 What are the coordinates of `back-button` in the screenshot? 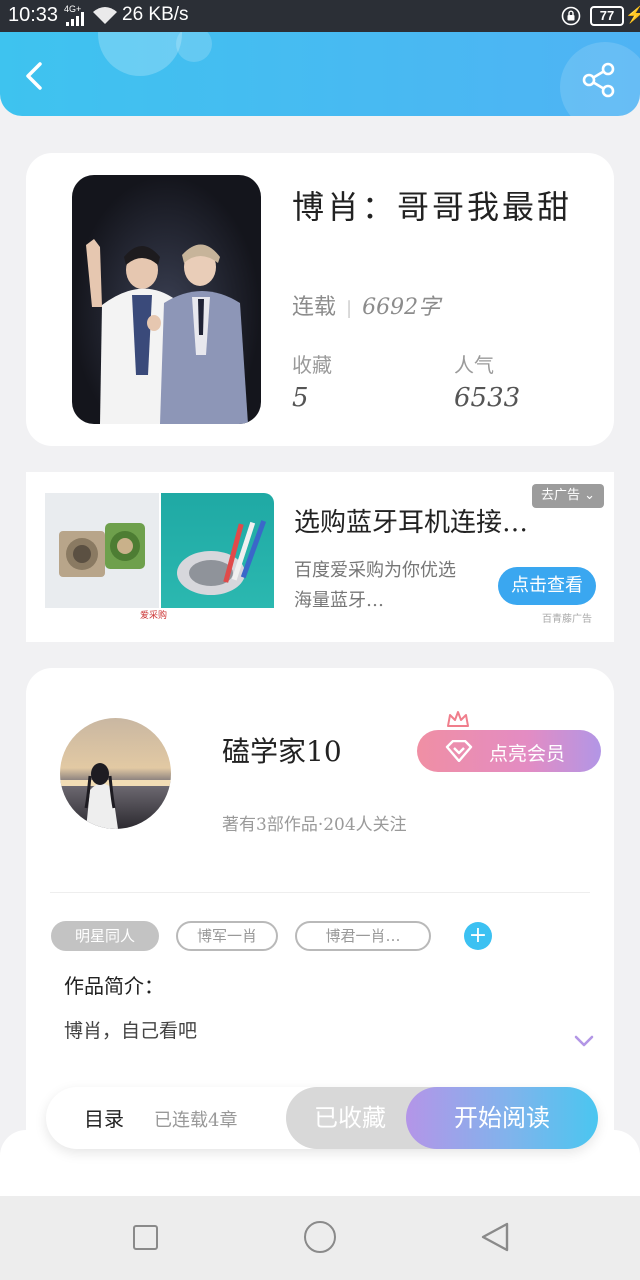 It's located at (34, 76).